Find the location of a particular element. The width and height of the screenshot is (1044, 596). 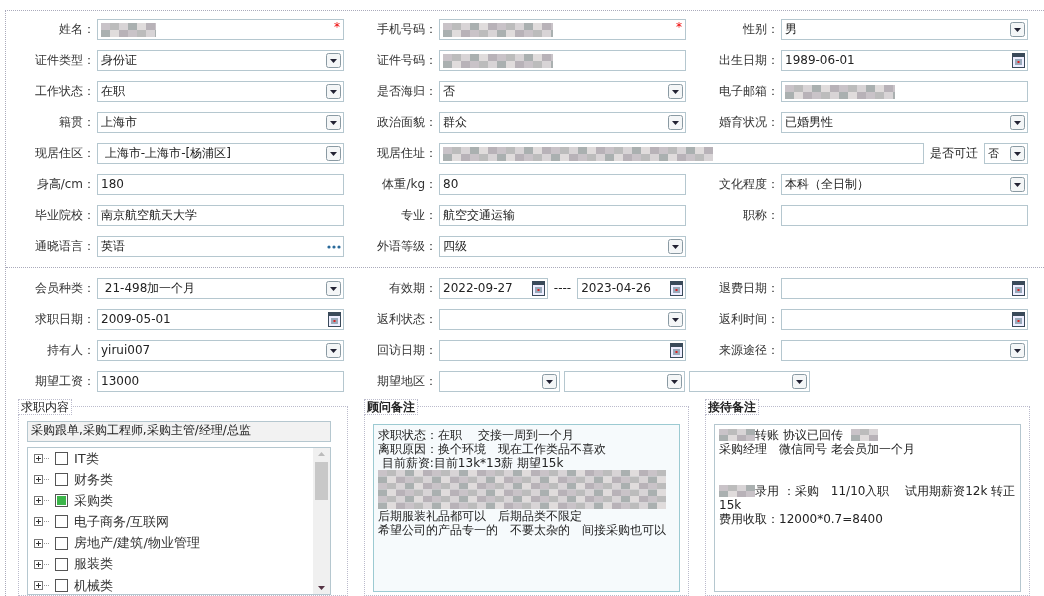

field-label: 是否可迁 is located at coordinates (954, 153).